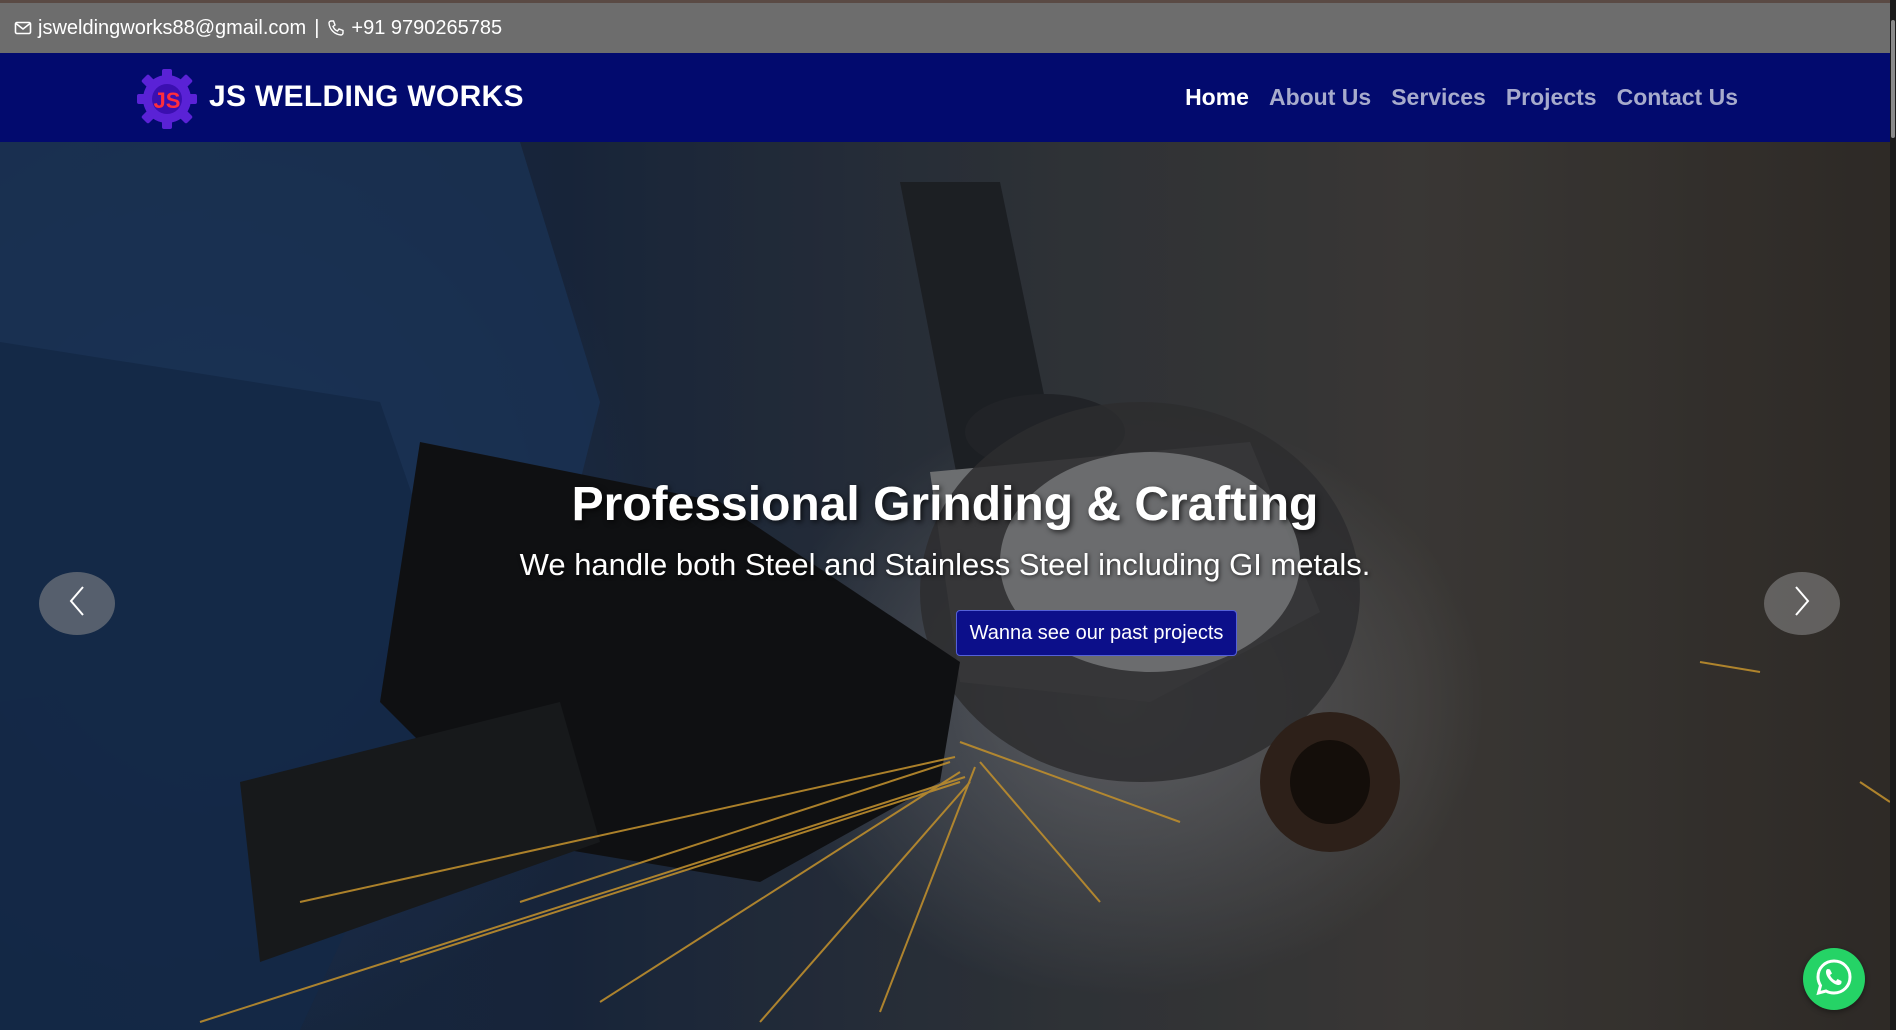 The width and height of the screenshot is (1896, 1030). Describe the element at coordinates (945, 504) in the screenshot. I see `hero-title: Professional Grinding & Crafting` at that location.